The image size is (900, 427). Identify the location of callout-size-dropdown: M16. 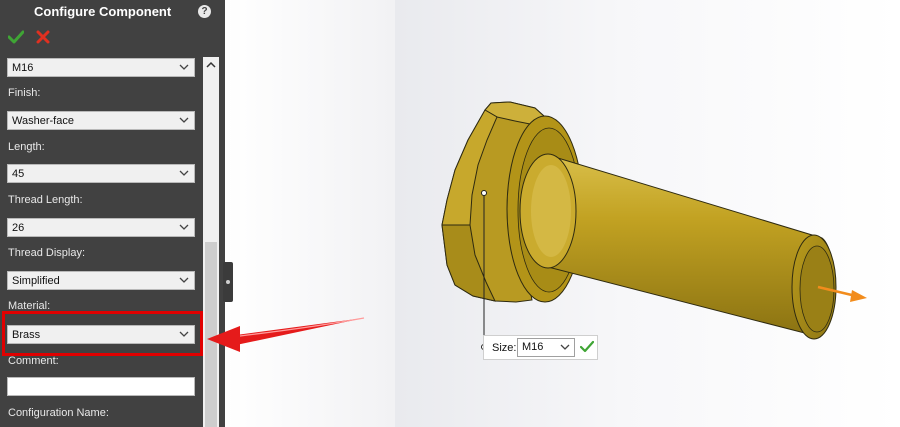
(546, 347).